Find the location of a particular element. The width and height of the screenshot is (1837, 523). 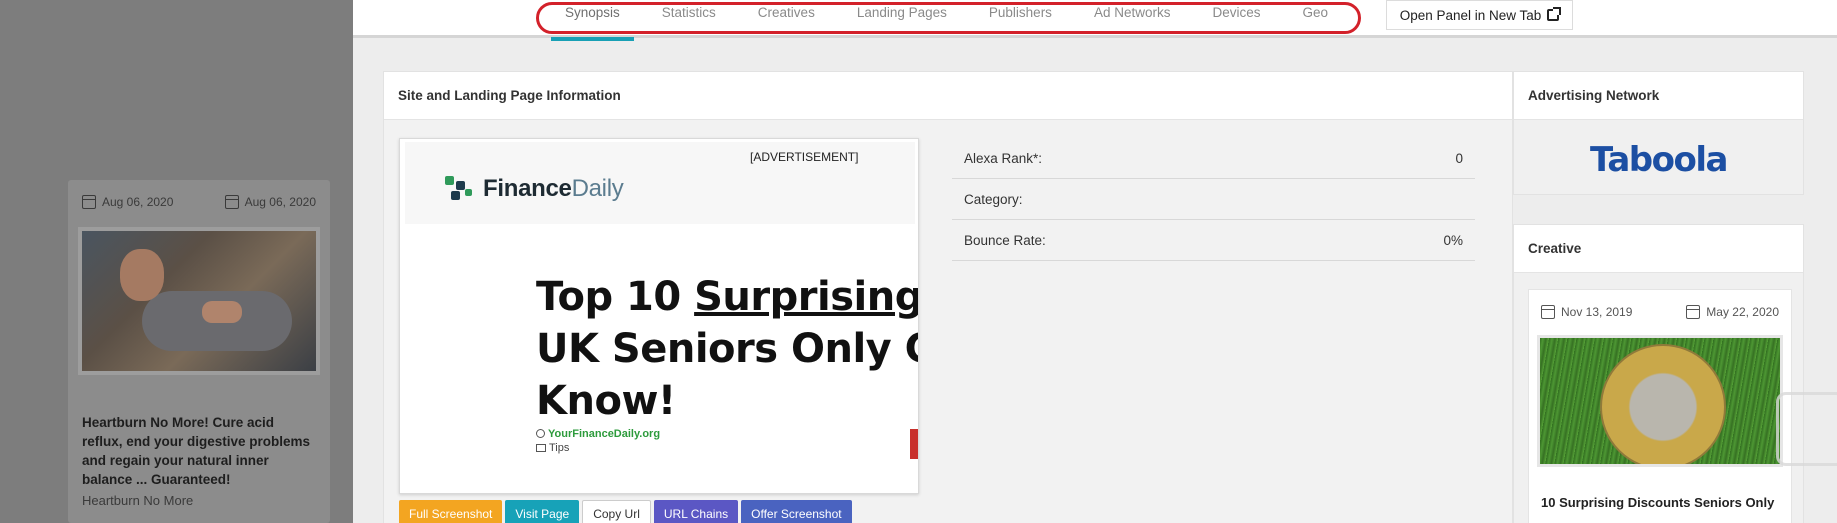

open-panel-new-tab-button: Open Panel in New Tab is located at coordinates (1479, 15).